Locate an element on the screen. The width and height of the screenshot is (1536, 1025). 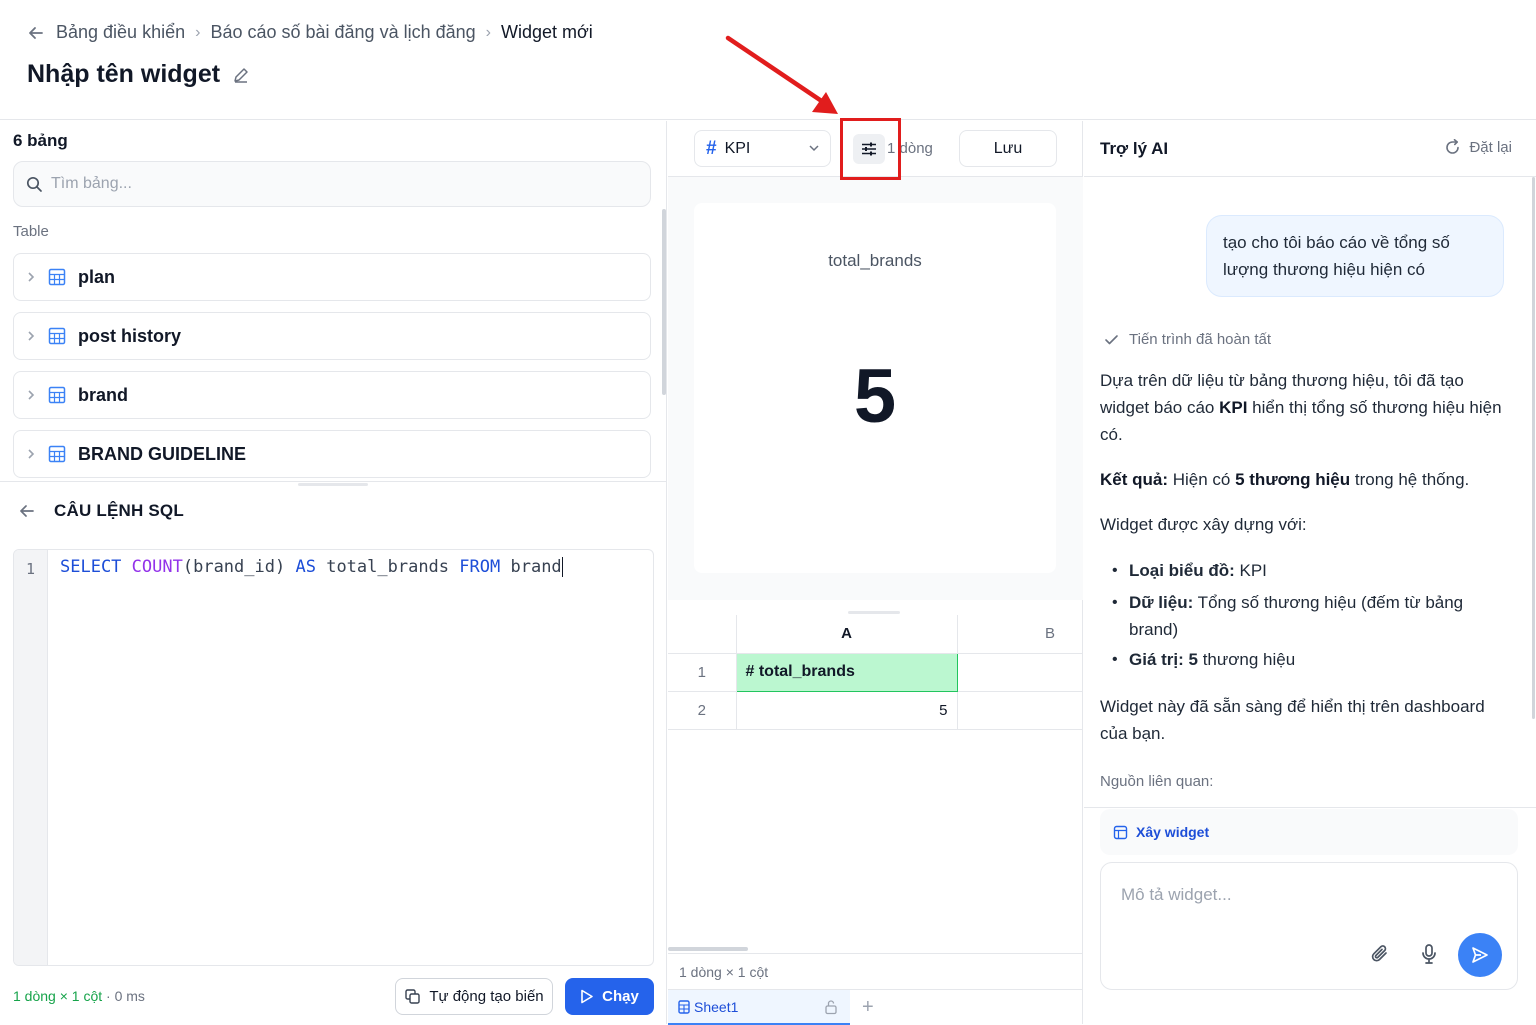
result-dims: 1 dòng × 1 cột is located at coordinates (58, 996).